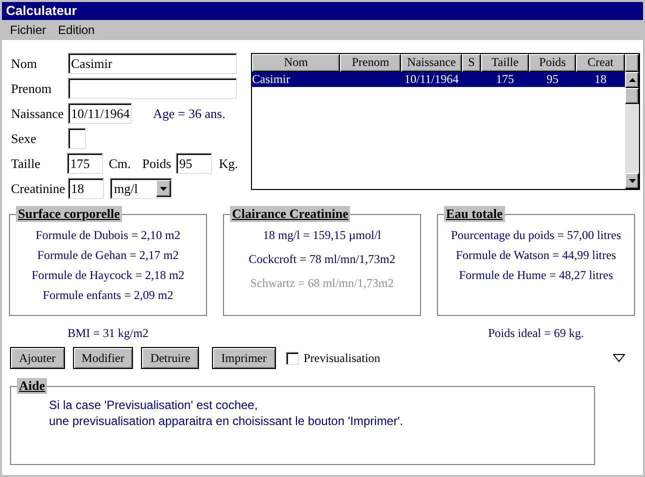  I want to click on result-text: Formule de Haycock = 2,18 m2, so click(108, 275).